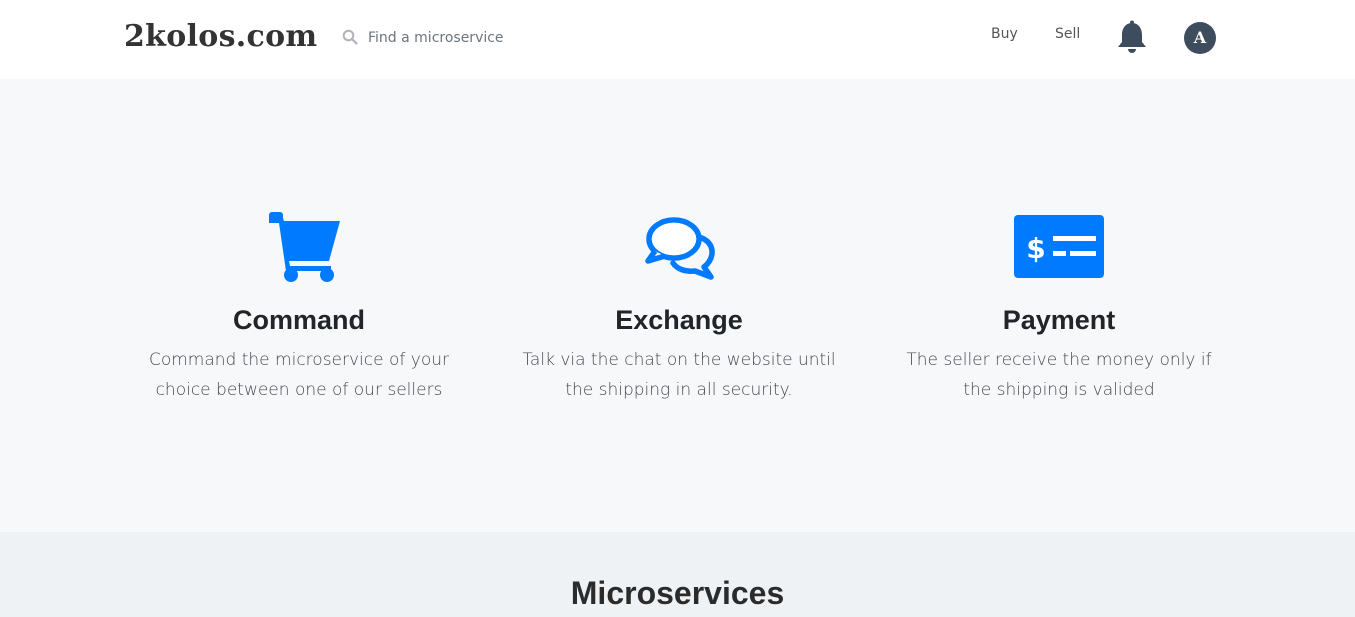 The height and width of the screenshot is (617, 1355). What do you see at coordinates (220, 37) in the screenshot?
I see `brand-logo: 2kolos.com` at bounding box center [220, 37].